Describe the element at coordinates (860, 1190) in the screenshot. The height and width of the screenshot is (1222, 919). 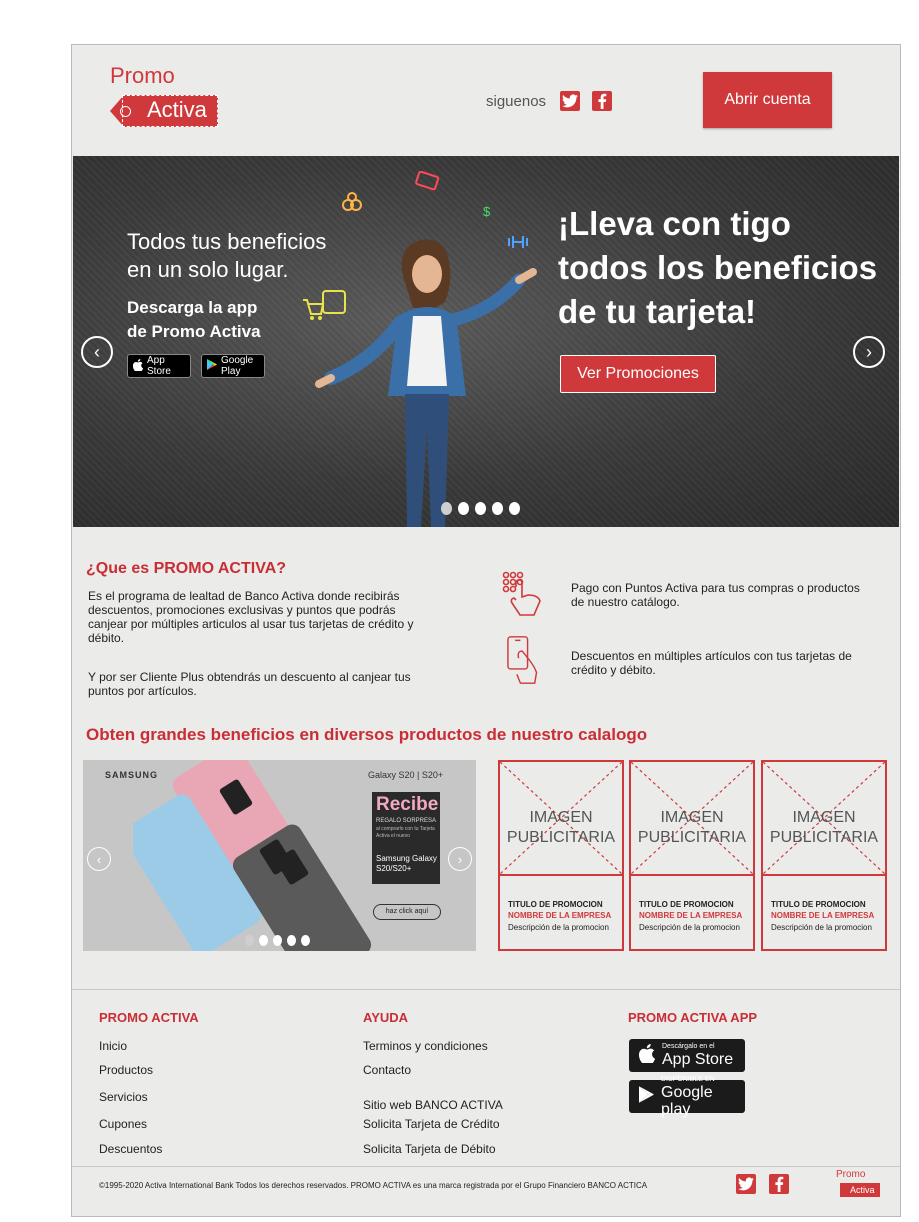
I see `footer-logo-activa: Activa` at that location.